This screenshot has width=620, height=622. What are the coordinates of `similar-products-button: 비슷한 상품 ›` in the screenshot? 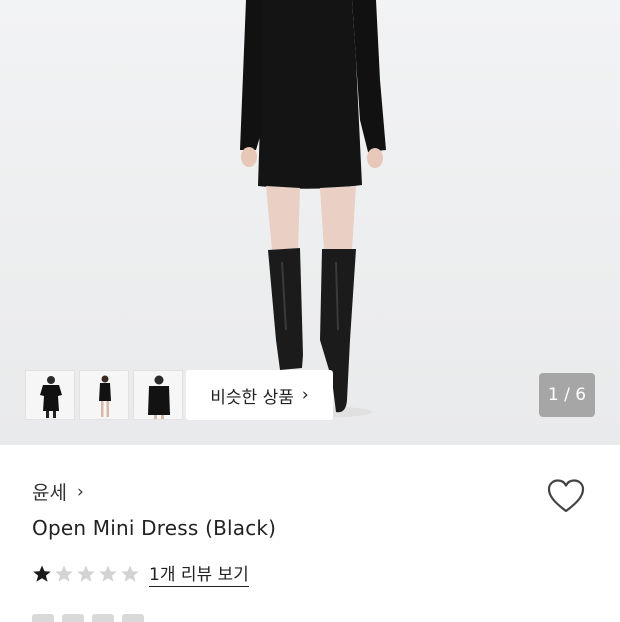 It's located at (259, 395).